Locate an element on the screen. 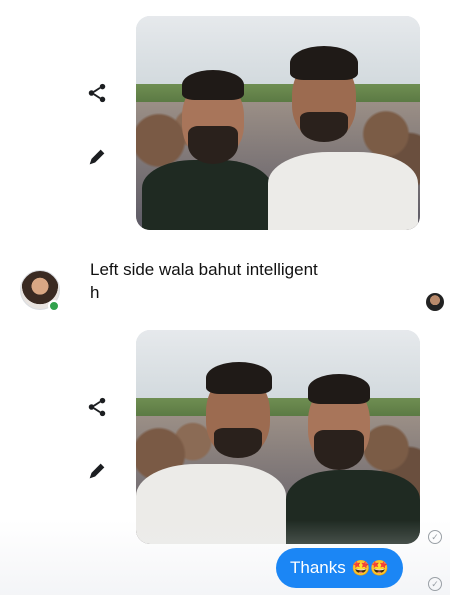 The image size is (450, 595). sent-message-bubble: Thanks 🤩🤩 is located at coordinates (340, 568).